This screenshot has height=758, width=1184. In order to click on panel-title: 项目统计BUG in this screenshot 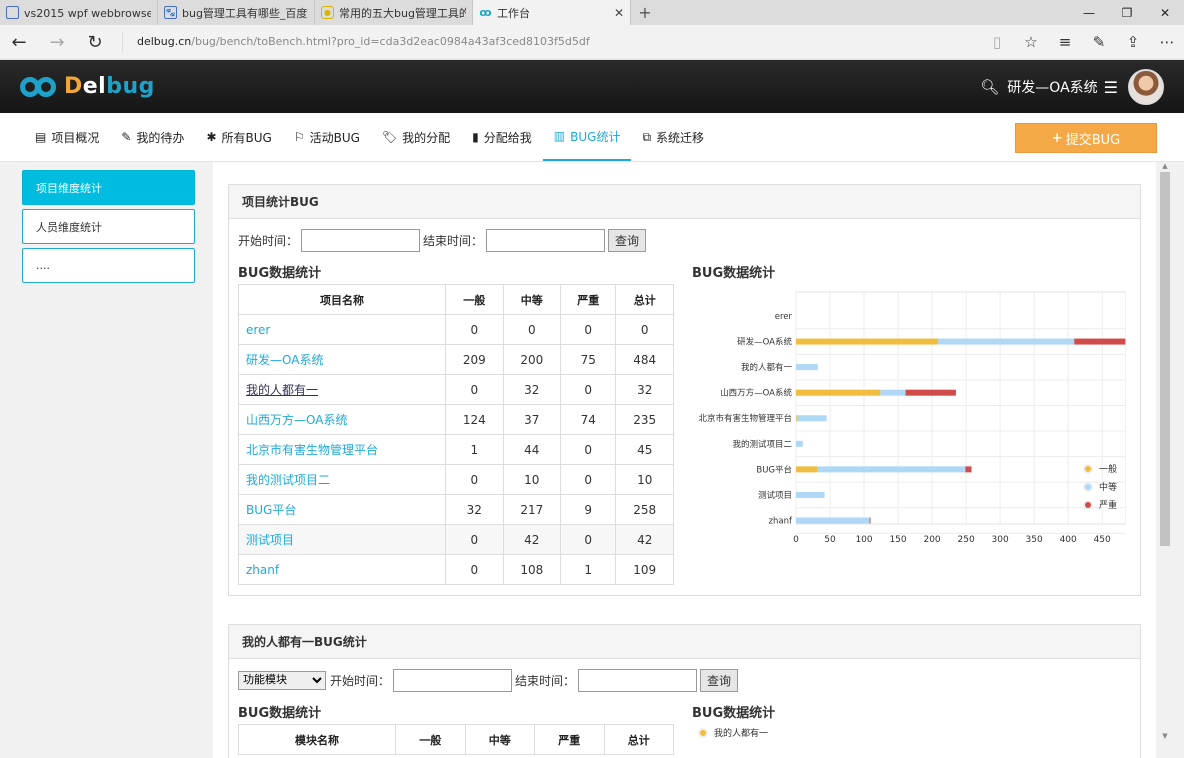, I will do `click(684, 202)`.